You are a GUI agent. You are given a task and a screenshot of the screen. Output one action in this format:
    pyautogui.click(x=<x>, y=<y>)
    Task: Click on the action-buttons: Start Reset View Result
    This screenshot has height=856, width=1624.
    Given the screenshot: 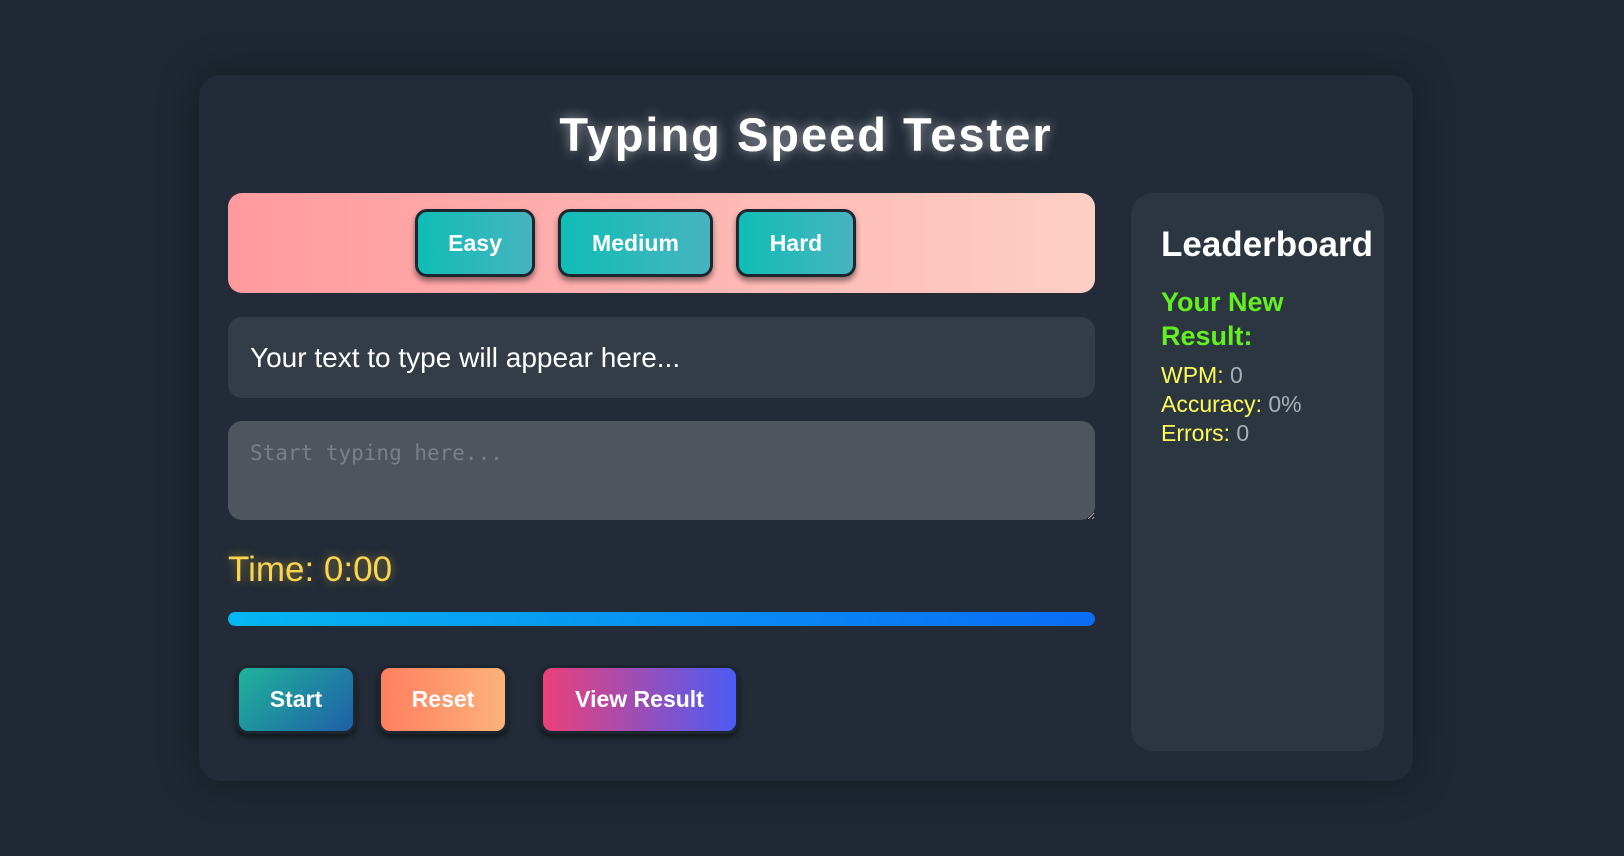 What is the action you would take?
    pyautogui.click(x=661, y=699)
    